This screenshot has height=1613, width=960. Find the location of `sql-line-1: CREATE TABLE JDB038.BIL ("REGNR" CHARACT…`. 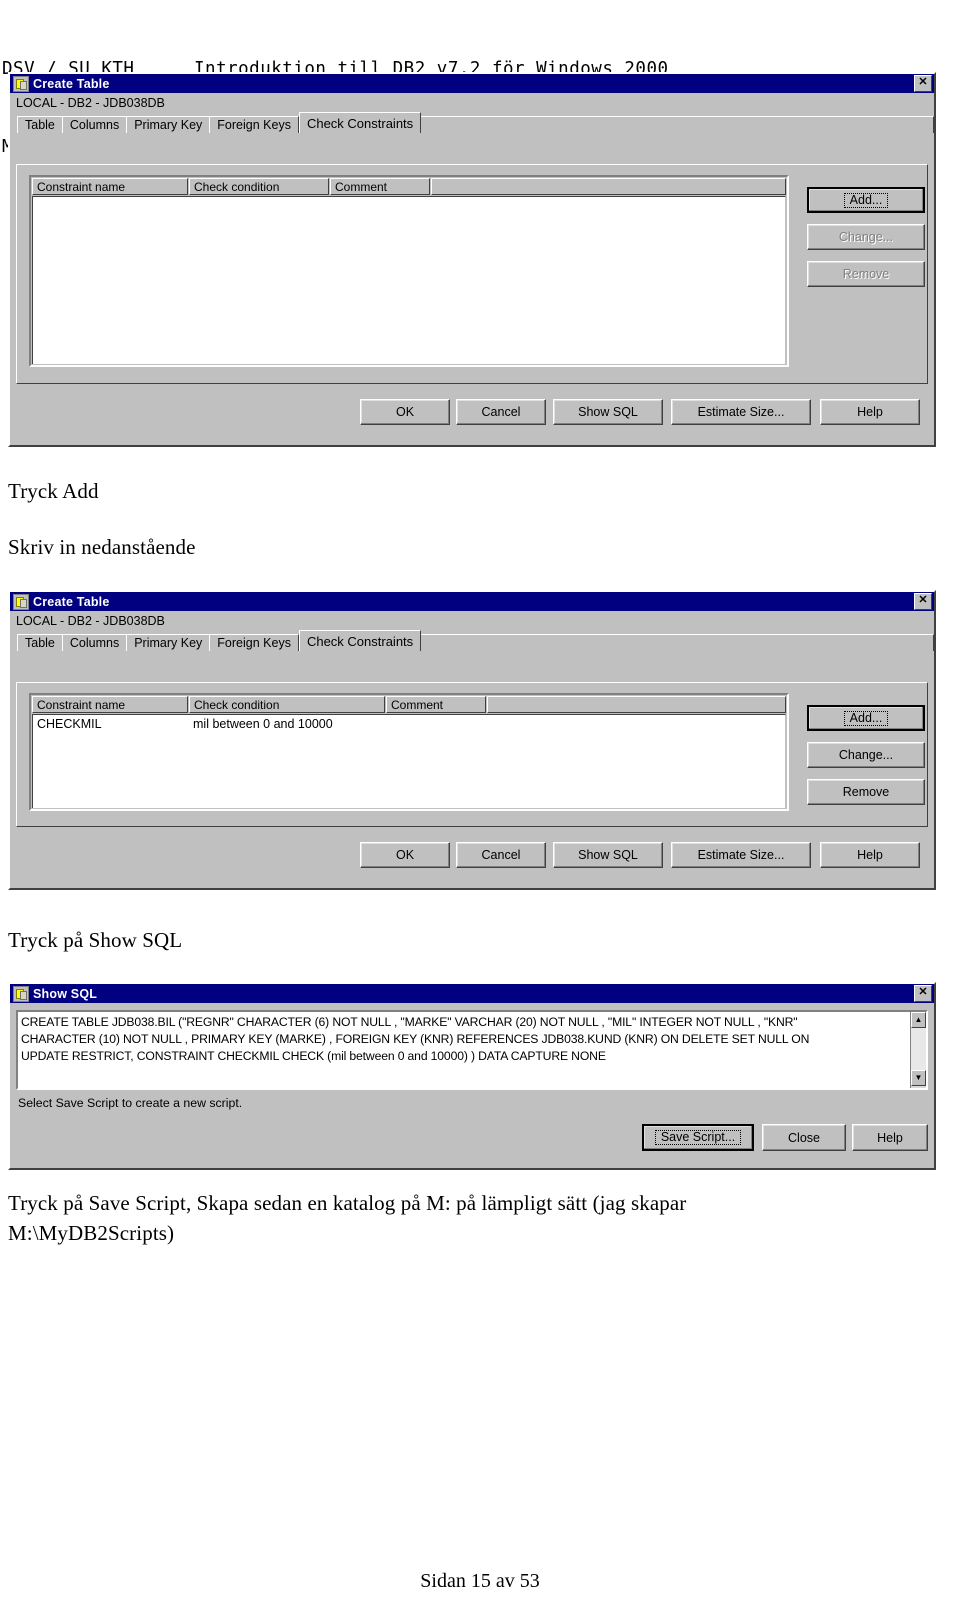

sql-line-1: CREATE TABLE JDB038.BIL ("REGNR" CHARACT… is located at coordinates (409, 1022).